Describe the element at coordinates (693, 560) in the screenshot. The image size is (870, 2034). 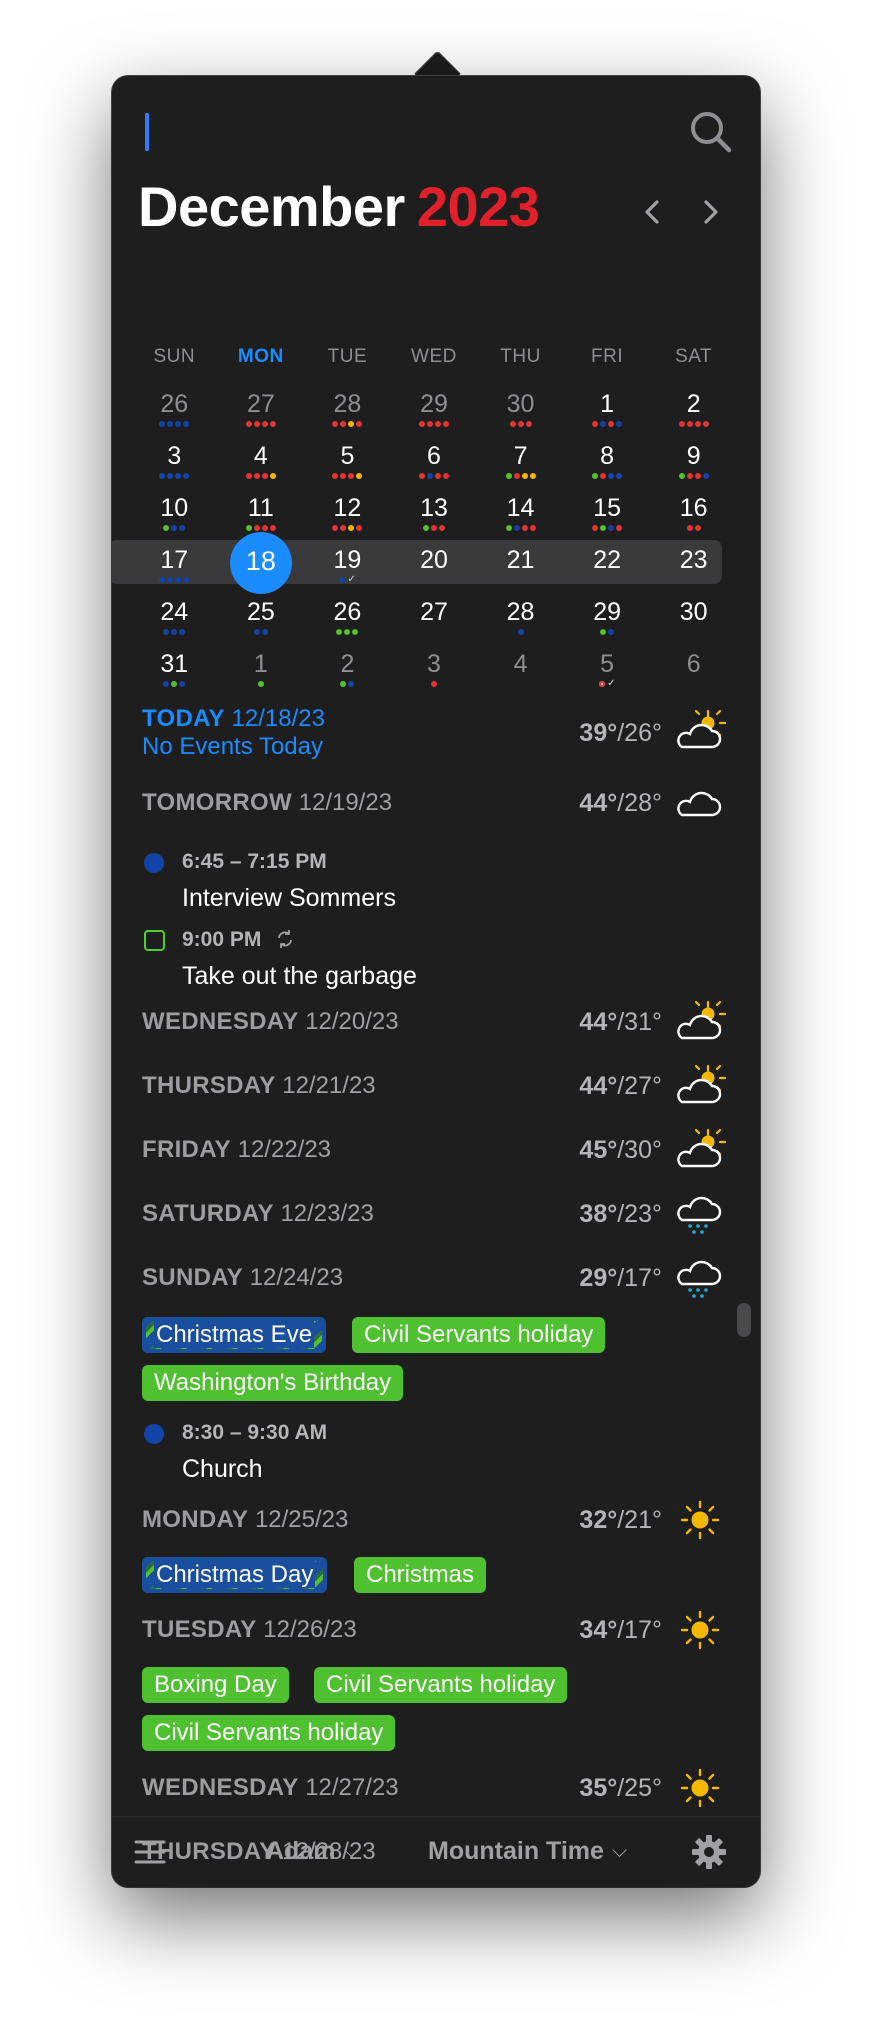
I see `day-cell: 23` at that location.